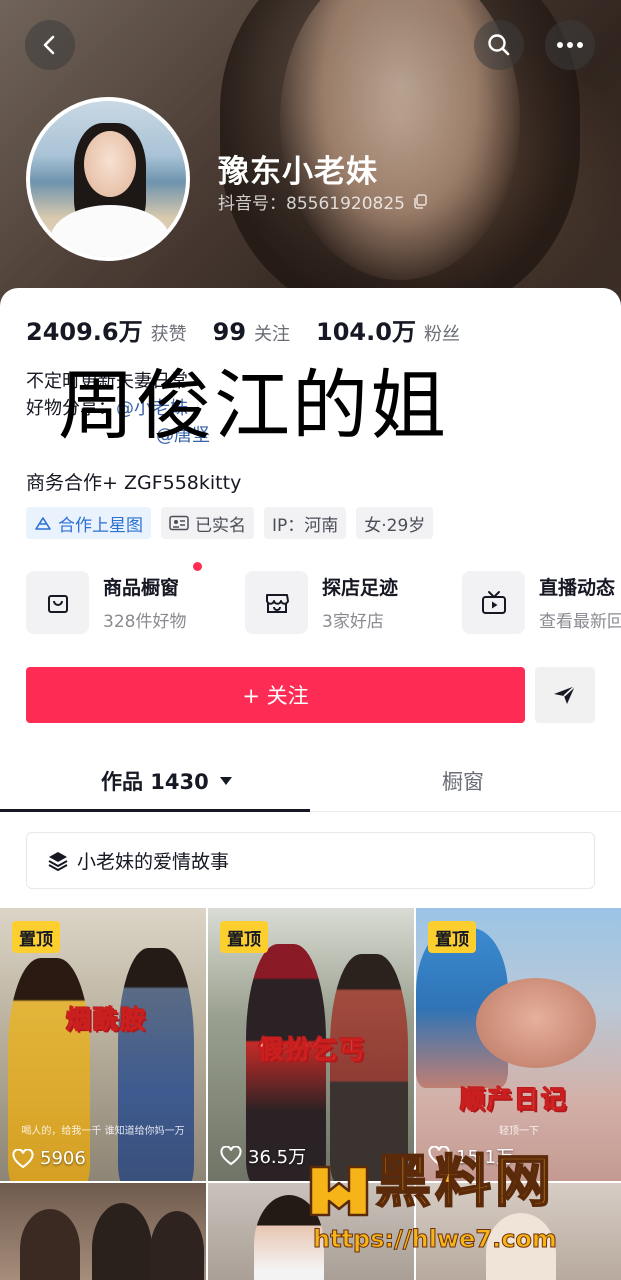 The width and height of the screenshot is (621, 1280). What do you see at coordinates (277, 603) in the screenshot?
I see `store-icon` at bounding box center [277, 603].